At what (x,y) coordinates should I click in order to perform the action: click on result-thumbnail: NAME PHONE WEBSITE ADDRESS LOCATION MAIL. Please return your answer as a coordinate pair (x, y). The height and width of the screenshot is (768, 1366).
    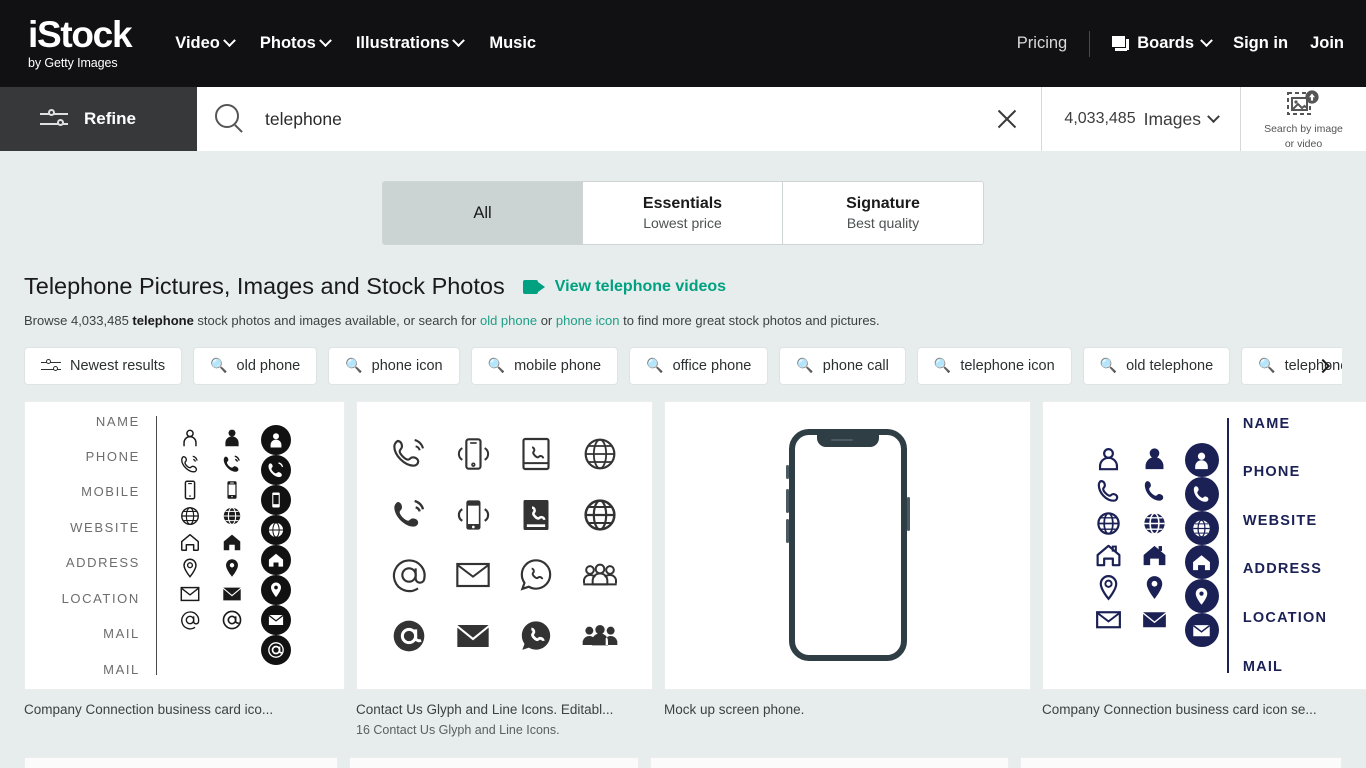
    Looking at the image, I should click on (1204, 545).